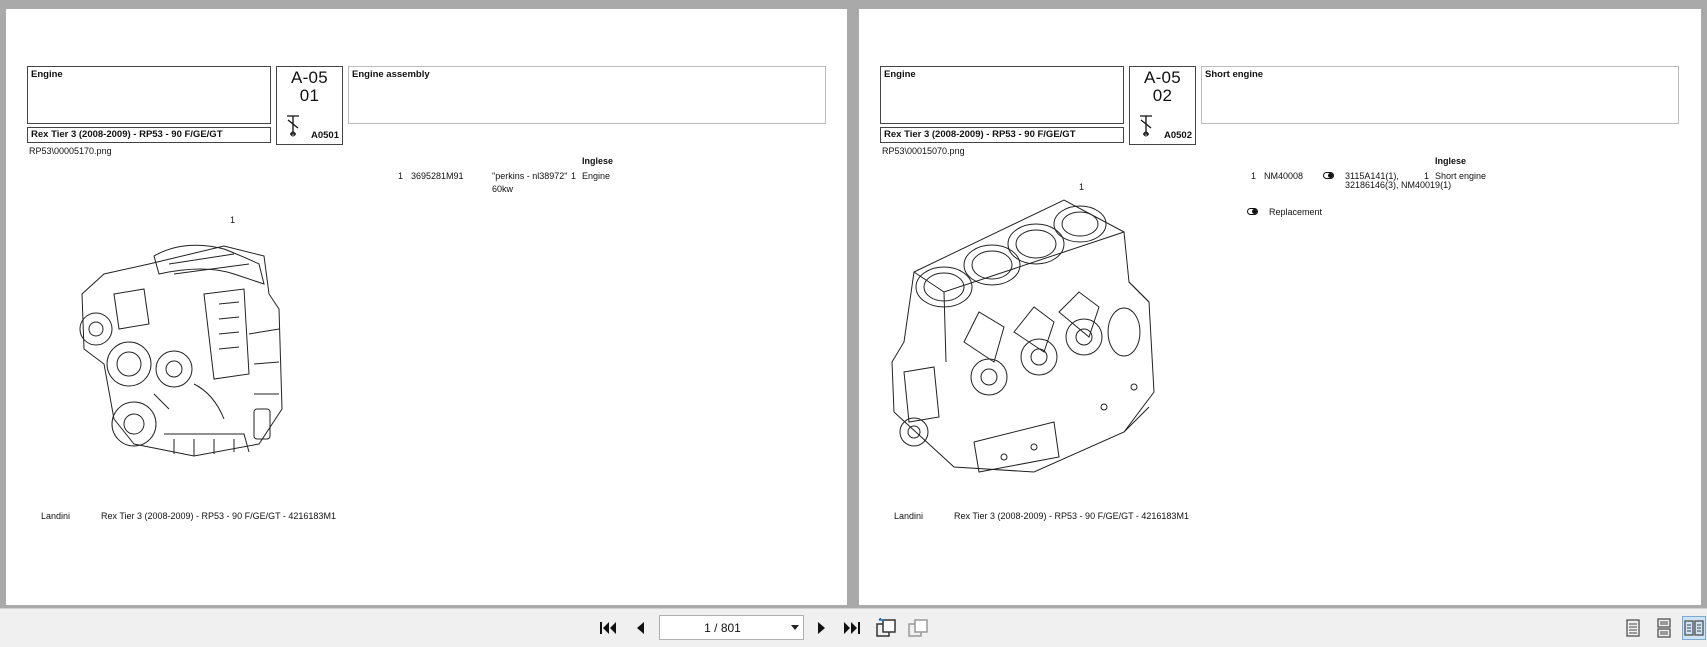 The width and height of the screenshot is (1707, 647). I want to click on rotate-back-icon, so click(886, 627).